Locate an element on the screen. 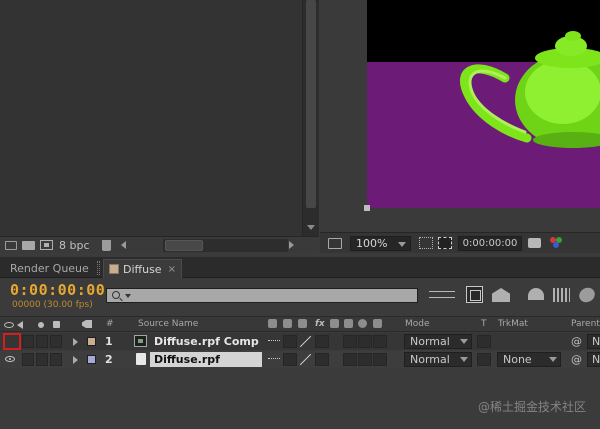 This screenshot has height=429, width=600. frame-corner-handle is located at coordinates (367, 208).